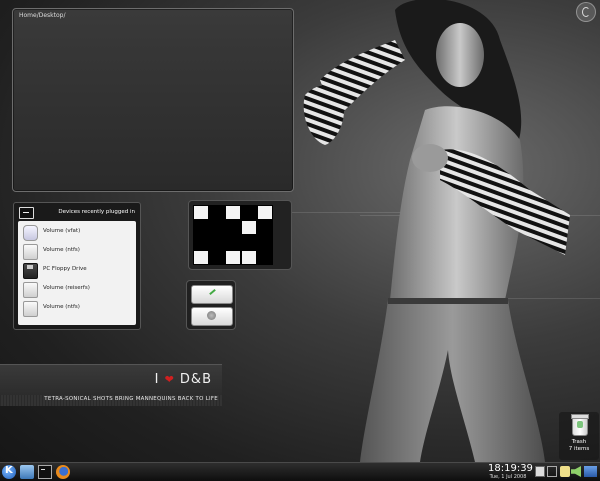 Image resolution: width=600 pixels, height=481 pixels. I want to click on kde-menu-icon, so click(9, 472).